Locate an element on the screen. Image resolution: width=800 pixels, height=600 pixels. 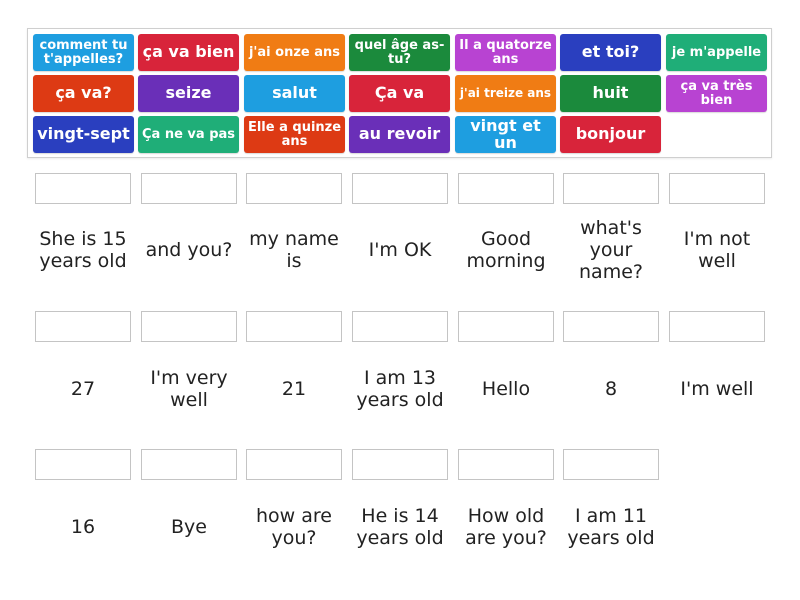
answer-tile: au revoir is located at coordinates (399, 134).